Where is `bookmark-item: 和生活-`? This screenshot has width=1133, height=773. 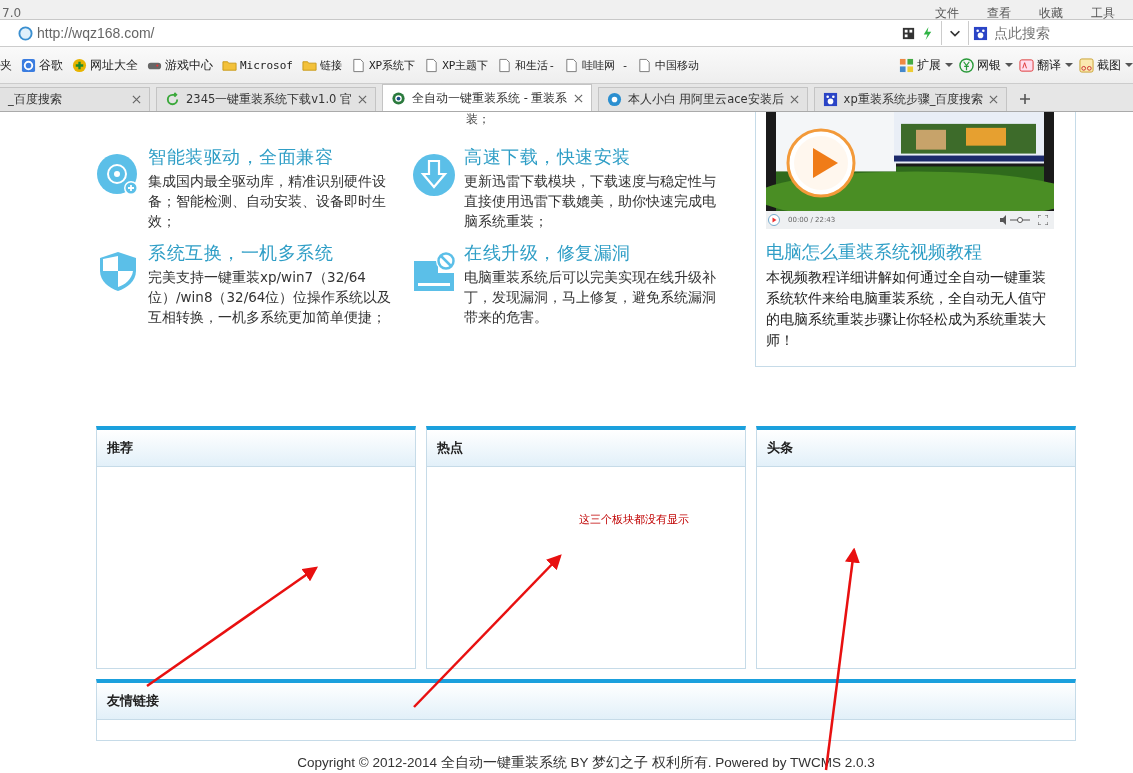 bookmark-item: 和生活- is located at coordinates (526, 65).